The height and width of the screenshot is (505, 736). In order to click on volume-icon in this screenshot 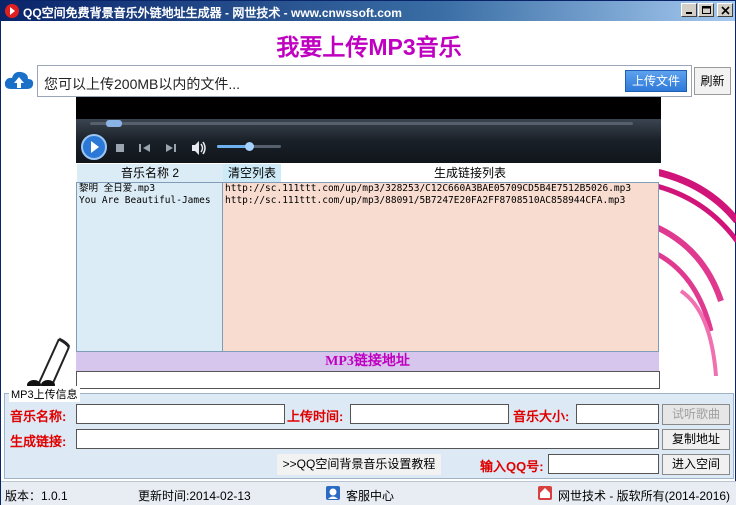, I will do `click(199, 148)`.